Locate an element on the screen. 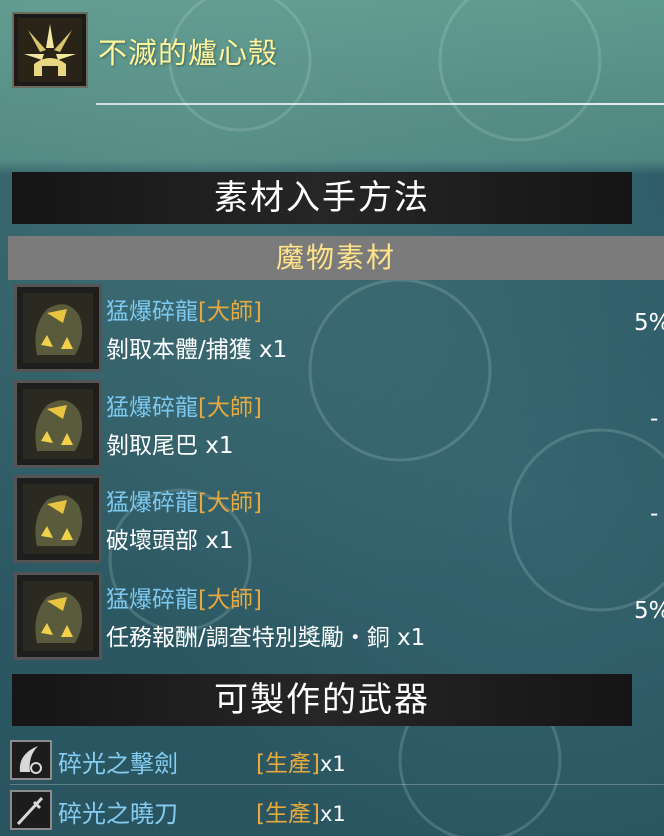 The image size is (664, 836). long-sword-icon is located at coordinates (31, 810).